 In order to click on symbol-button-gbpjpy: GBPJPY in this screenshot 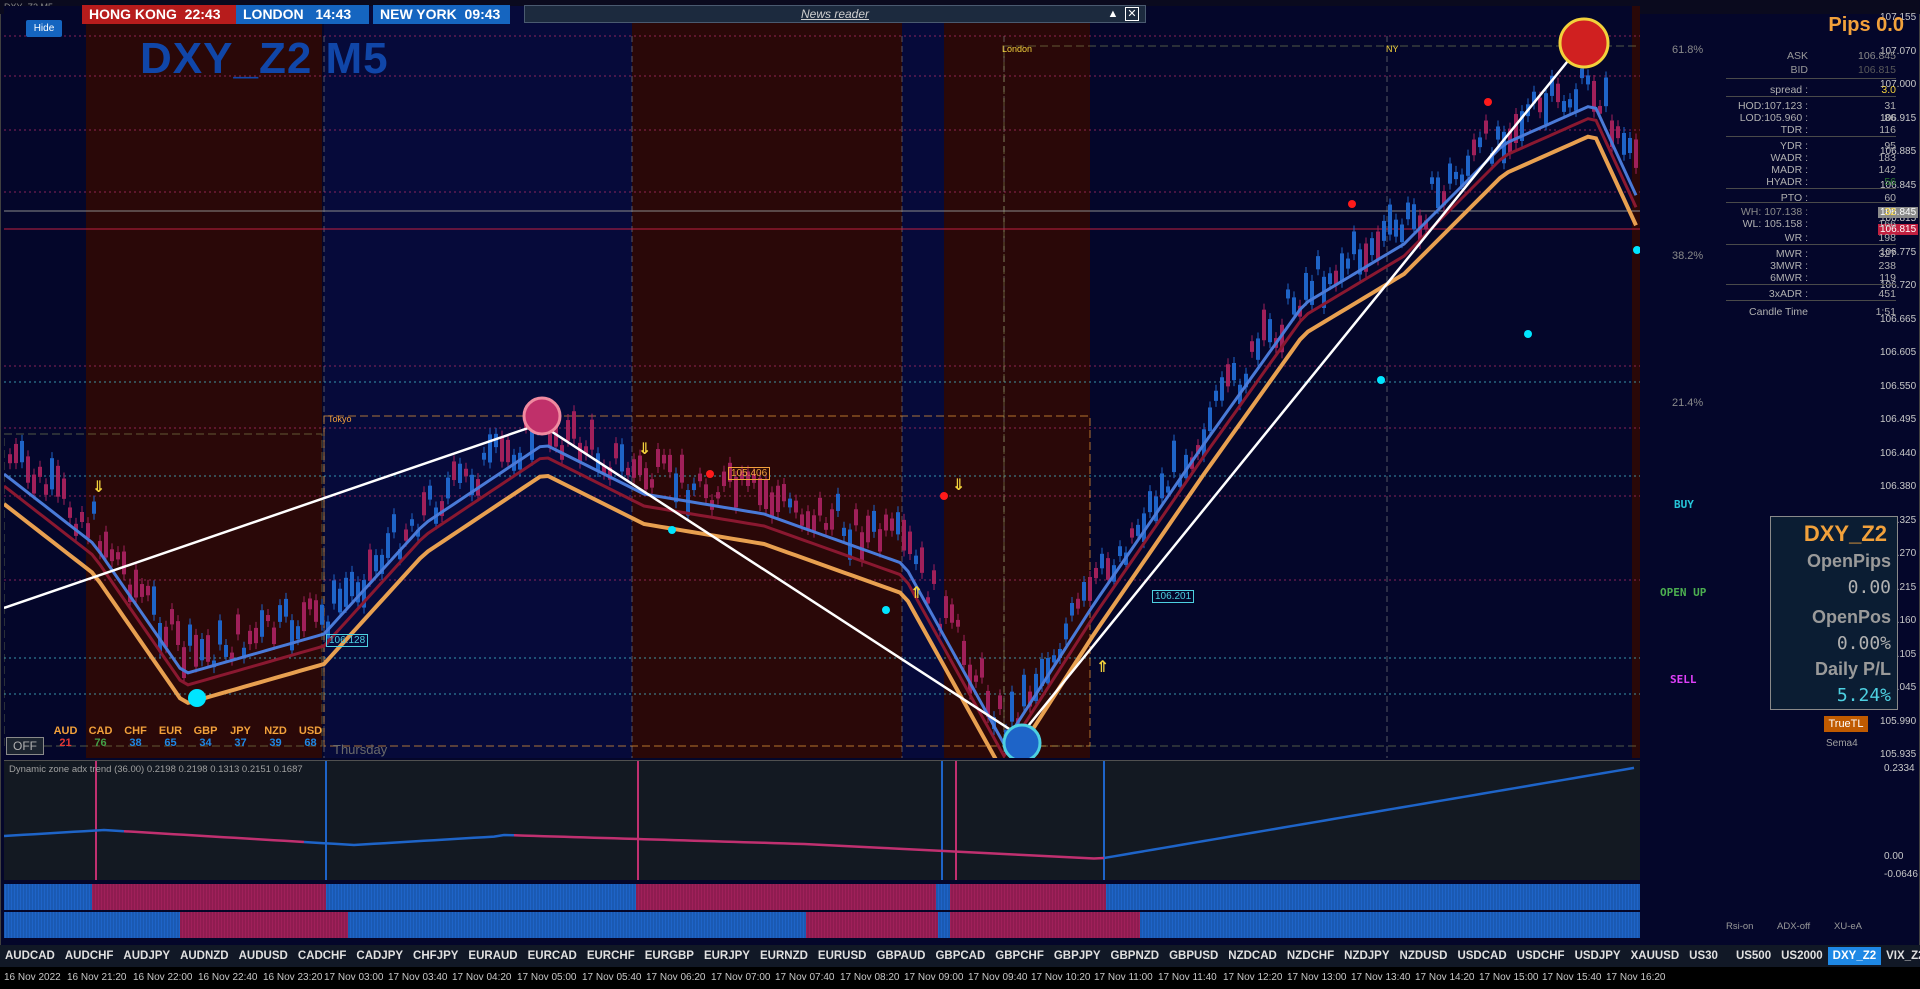, I will do `click(1077, 956)`.